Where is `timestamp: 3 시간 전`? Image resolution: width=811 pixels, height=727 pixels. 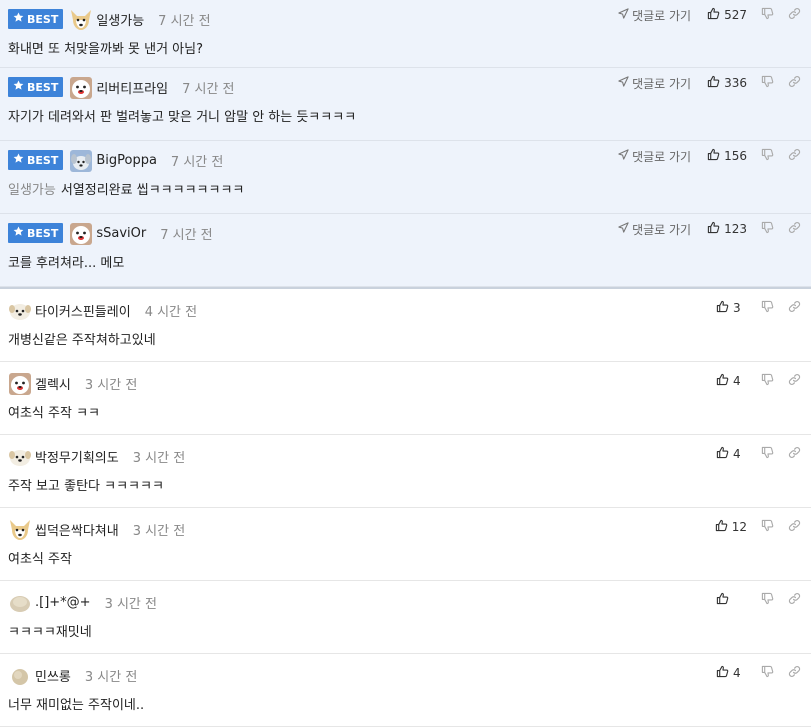
timestamp: 3 시간 전 is located at coordinates (159, 458).